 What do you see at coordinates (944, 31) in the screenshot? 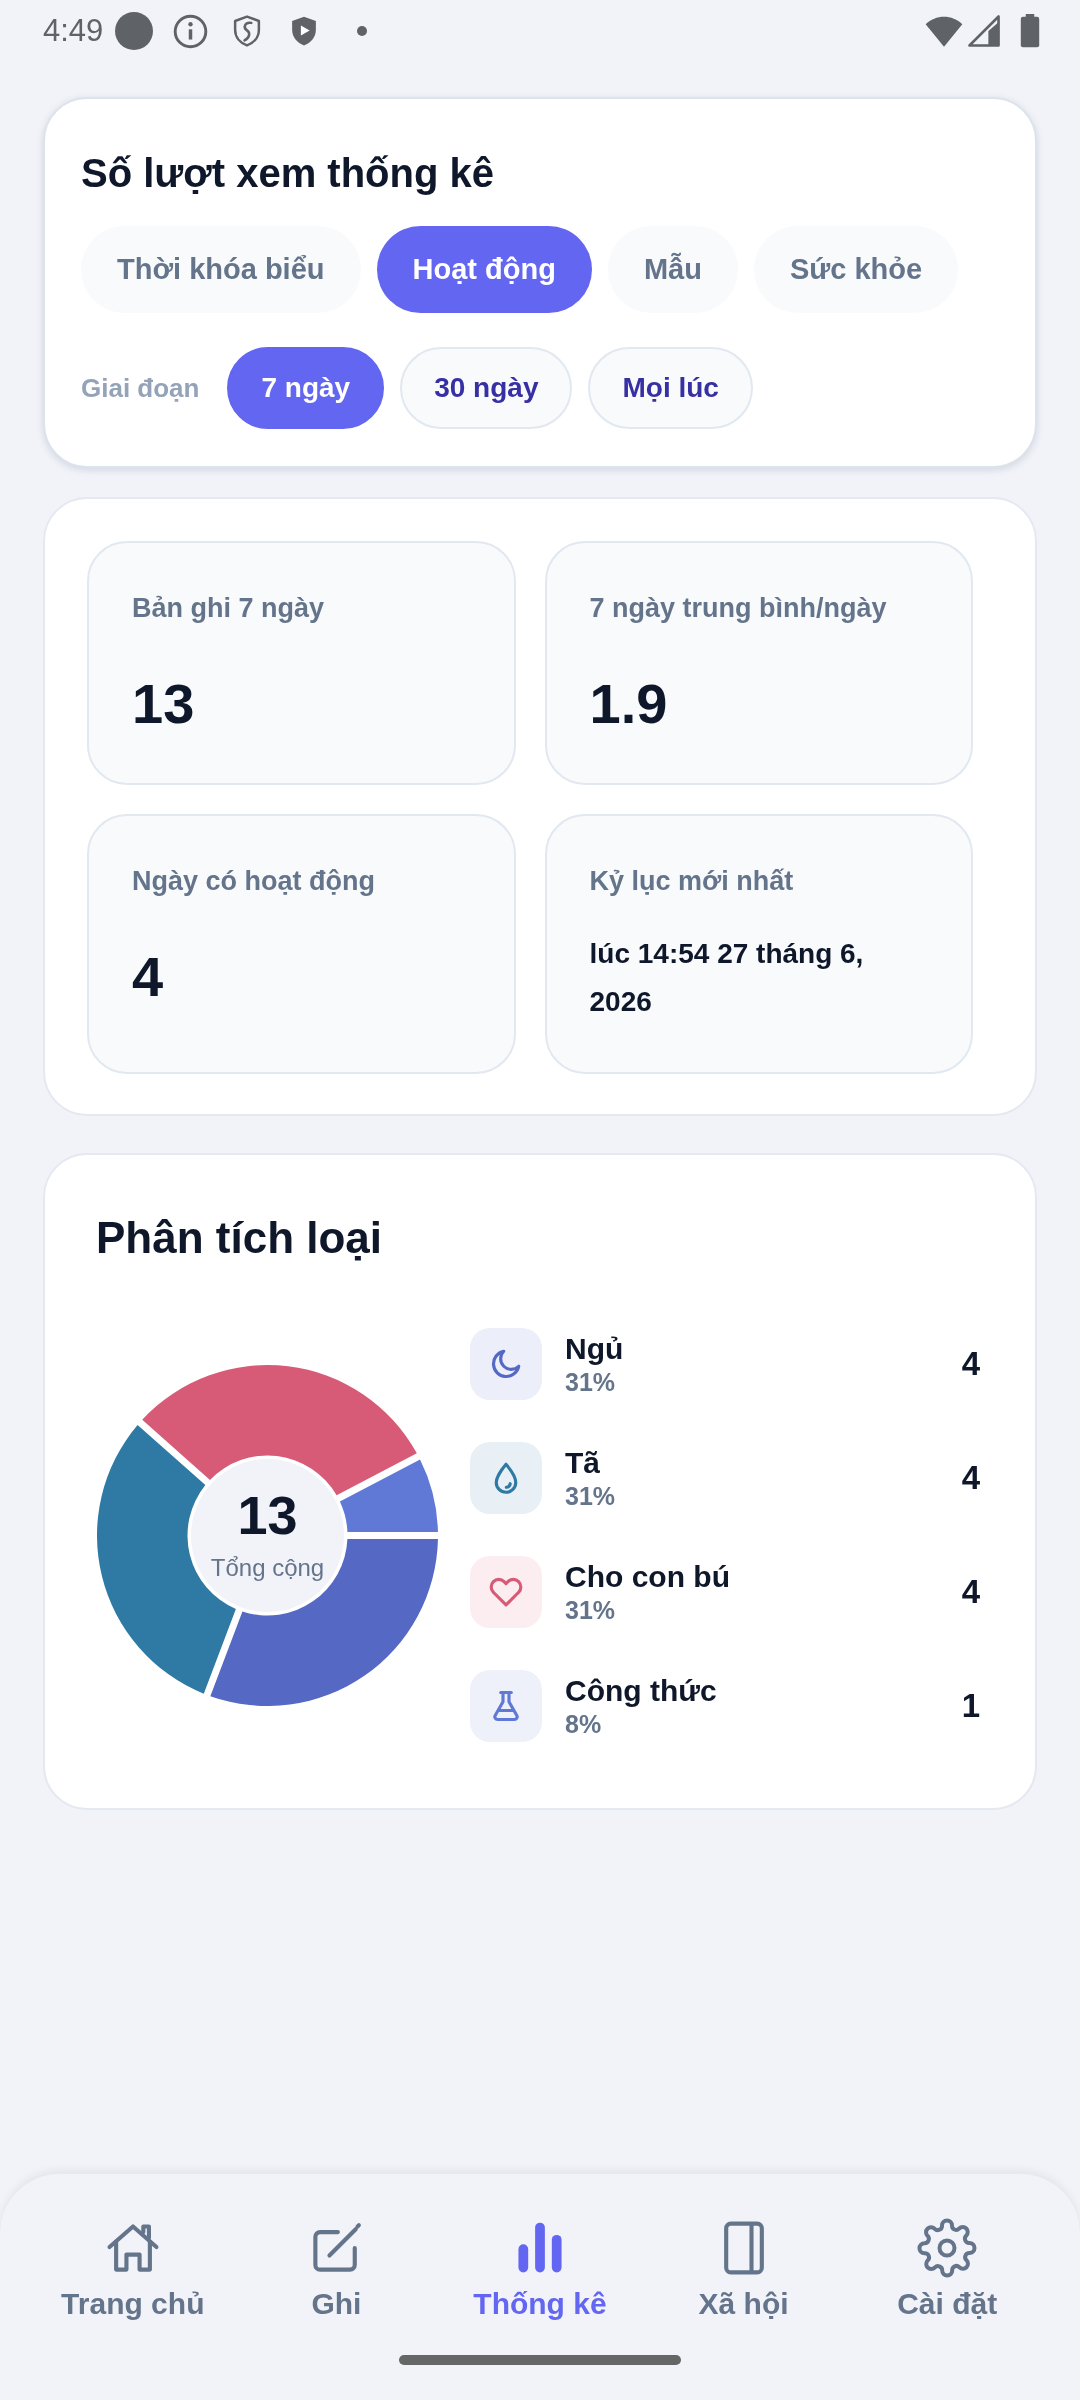
I see `wifi-icon` at bounding box center [944, 31].